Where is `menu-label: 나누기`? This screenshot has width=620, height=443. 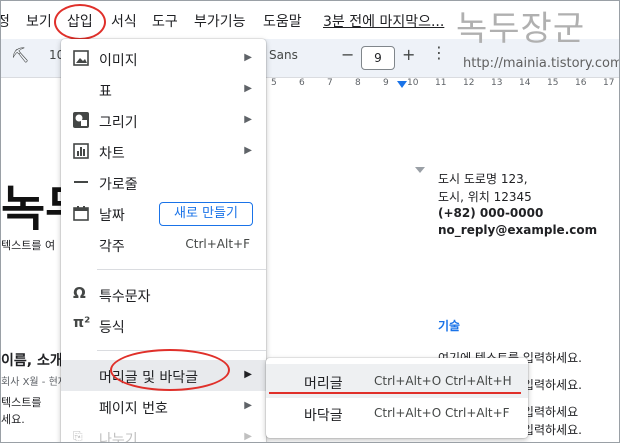 menu-label: 나누기 is located at coordinates (118, 437).